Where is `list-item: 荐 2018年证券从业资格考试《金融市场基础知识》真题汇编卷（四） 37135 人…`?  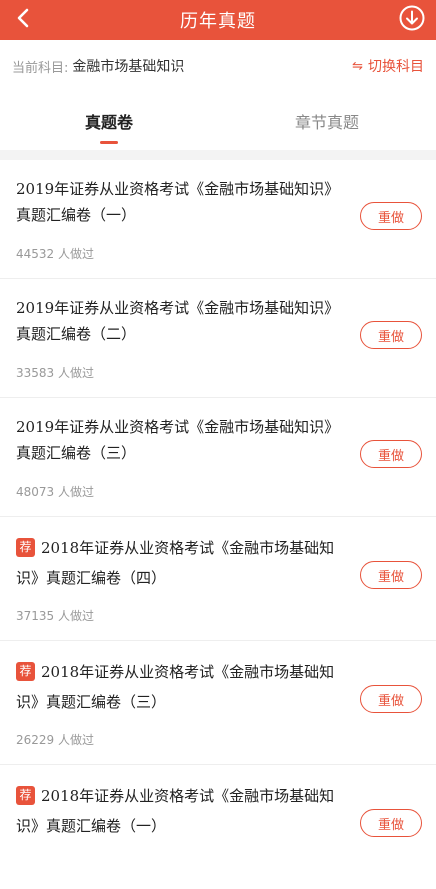 list-item: 荐 2018年证券从业资格考试《金融市场基础知识》真题汇编卷（四） 37135 人… is located at coordinates (218, 579).